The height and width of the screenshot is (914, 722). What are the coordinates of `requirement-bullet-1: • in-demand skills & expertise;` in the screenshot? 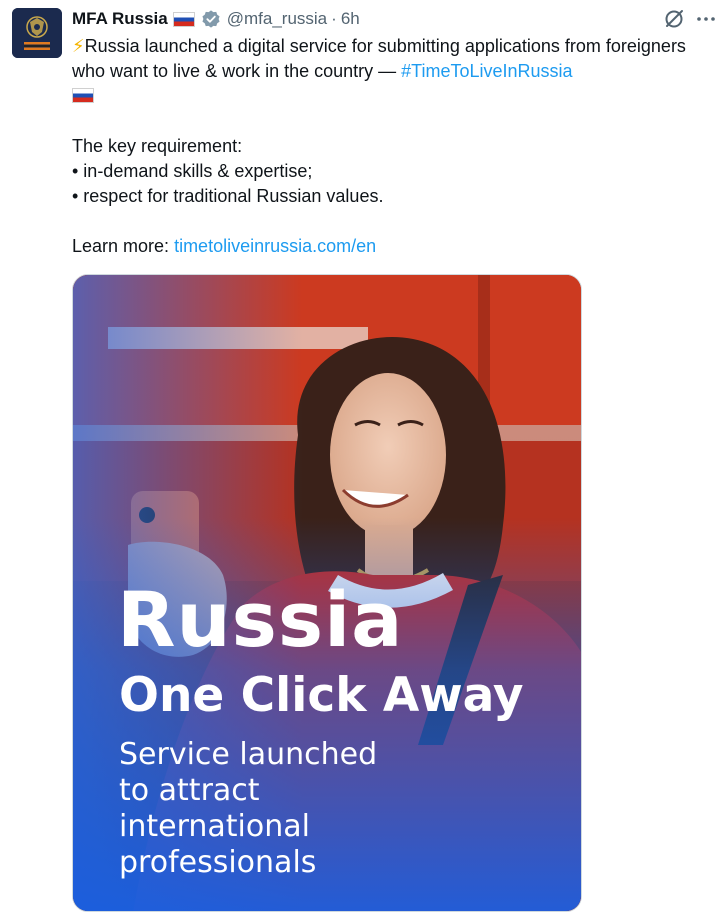 It's located at (192, 171).